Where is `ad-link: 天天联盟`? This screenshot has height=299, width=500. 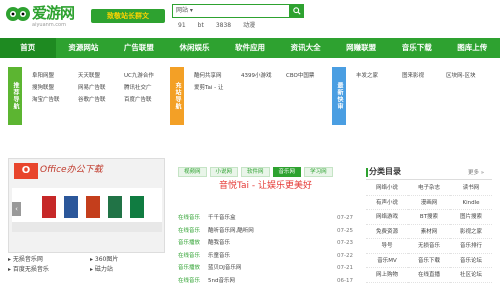 ad-link: 天天联盟 is located at coordinates (92, 76).